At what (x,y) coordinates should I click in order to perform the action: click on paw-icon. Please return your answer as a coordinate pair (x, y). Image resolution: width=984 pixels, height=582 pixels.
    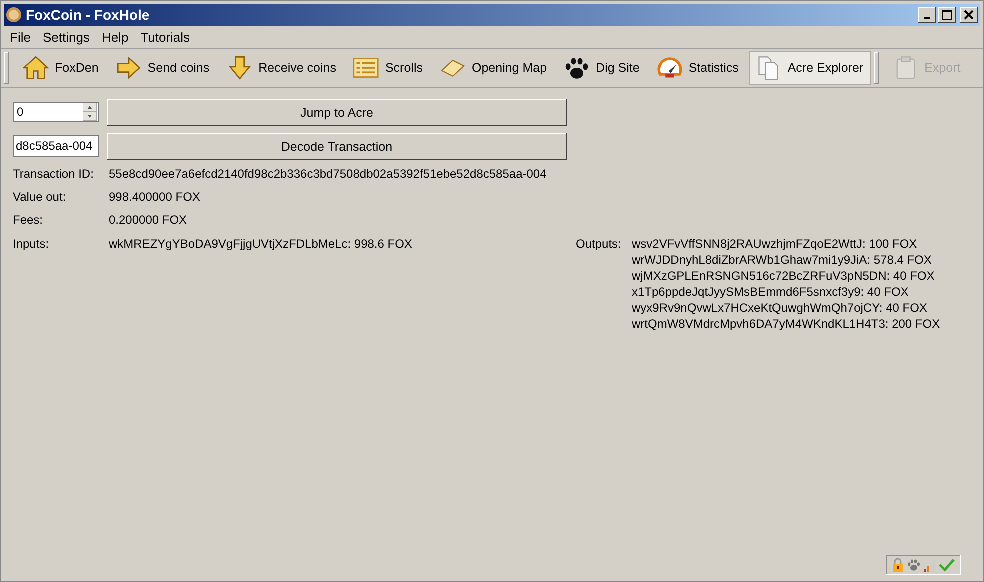
    Looking at the image, I should click on (914, 565).